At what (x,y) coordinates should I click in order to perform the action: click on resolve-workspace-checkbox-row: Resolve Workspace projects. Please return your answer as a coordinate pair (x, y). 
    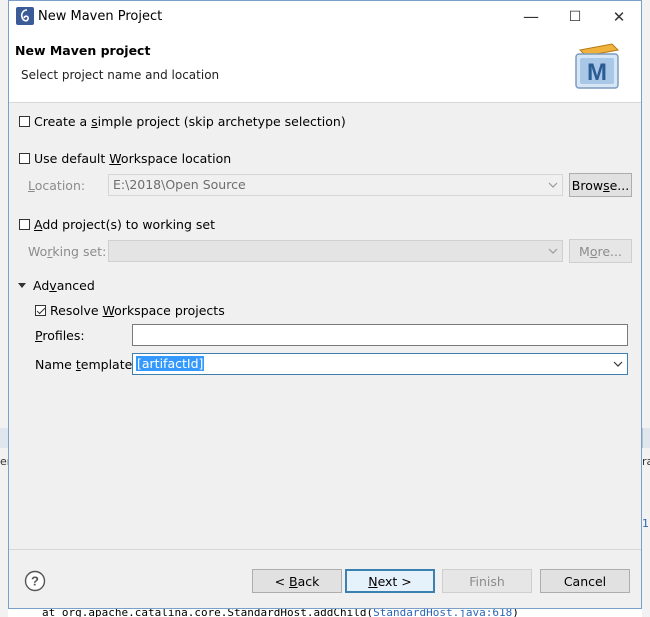
    Looking at the image, I should click on (130, 310).